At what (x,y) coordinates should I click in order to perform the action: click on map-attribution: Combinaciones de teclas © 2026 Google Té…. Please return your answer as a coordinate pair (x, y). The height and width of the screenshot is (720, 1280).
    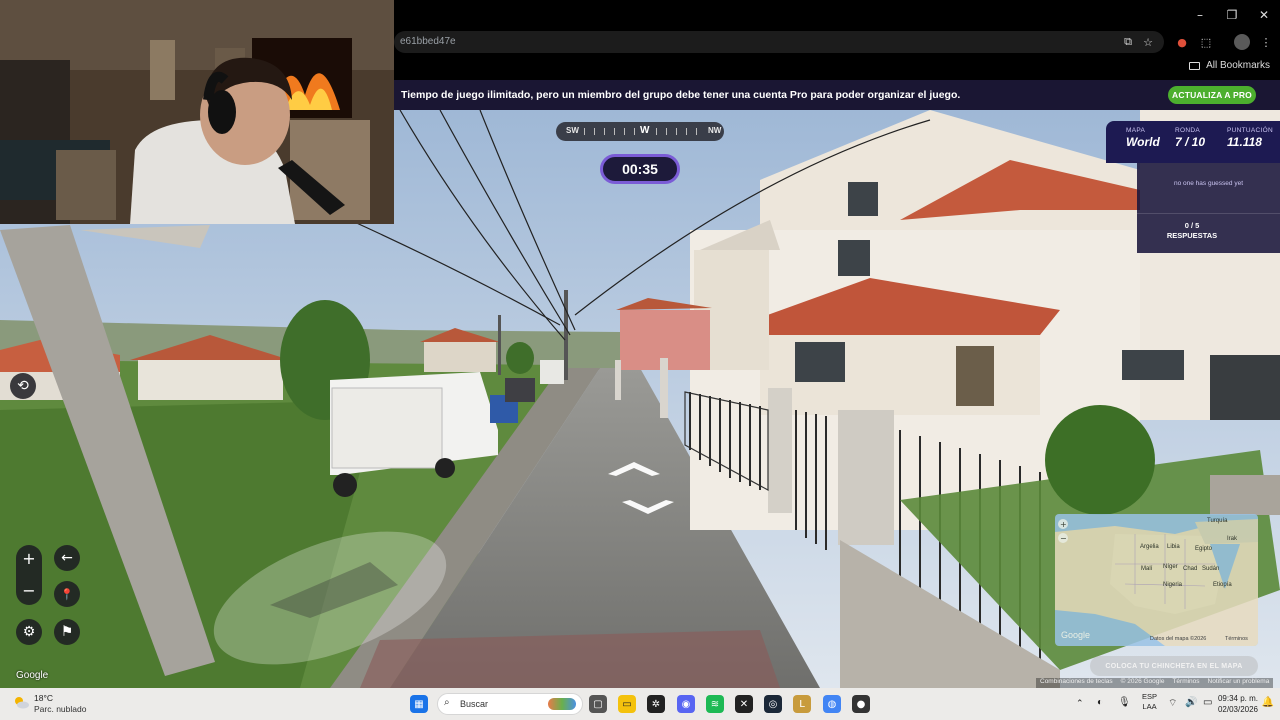
    Looking at the image, I should click on (1155, 683).